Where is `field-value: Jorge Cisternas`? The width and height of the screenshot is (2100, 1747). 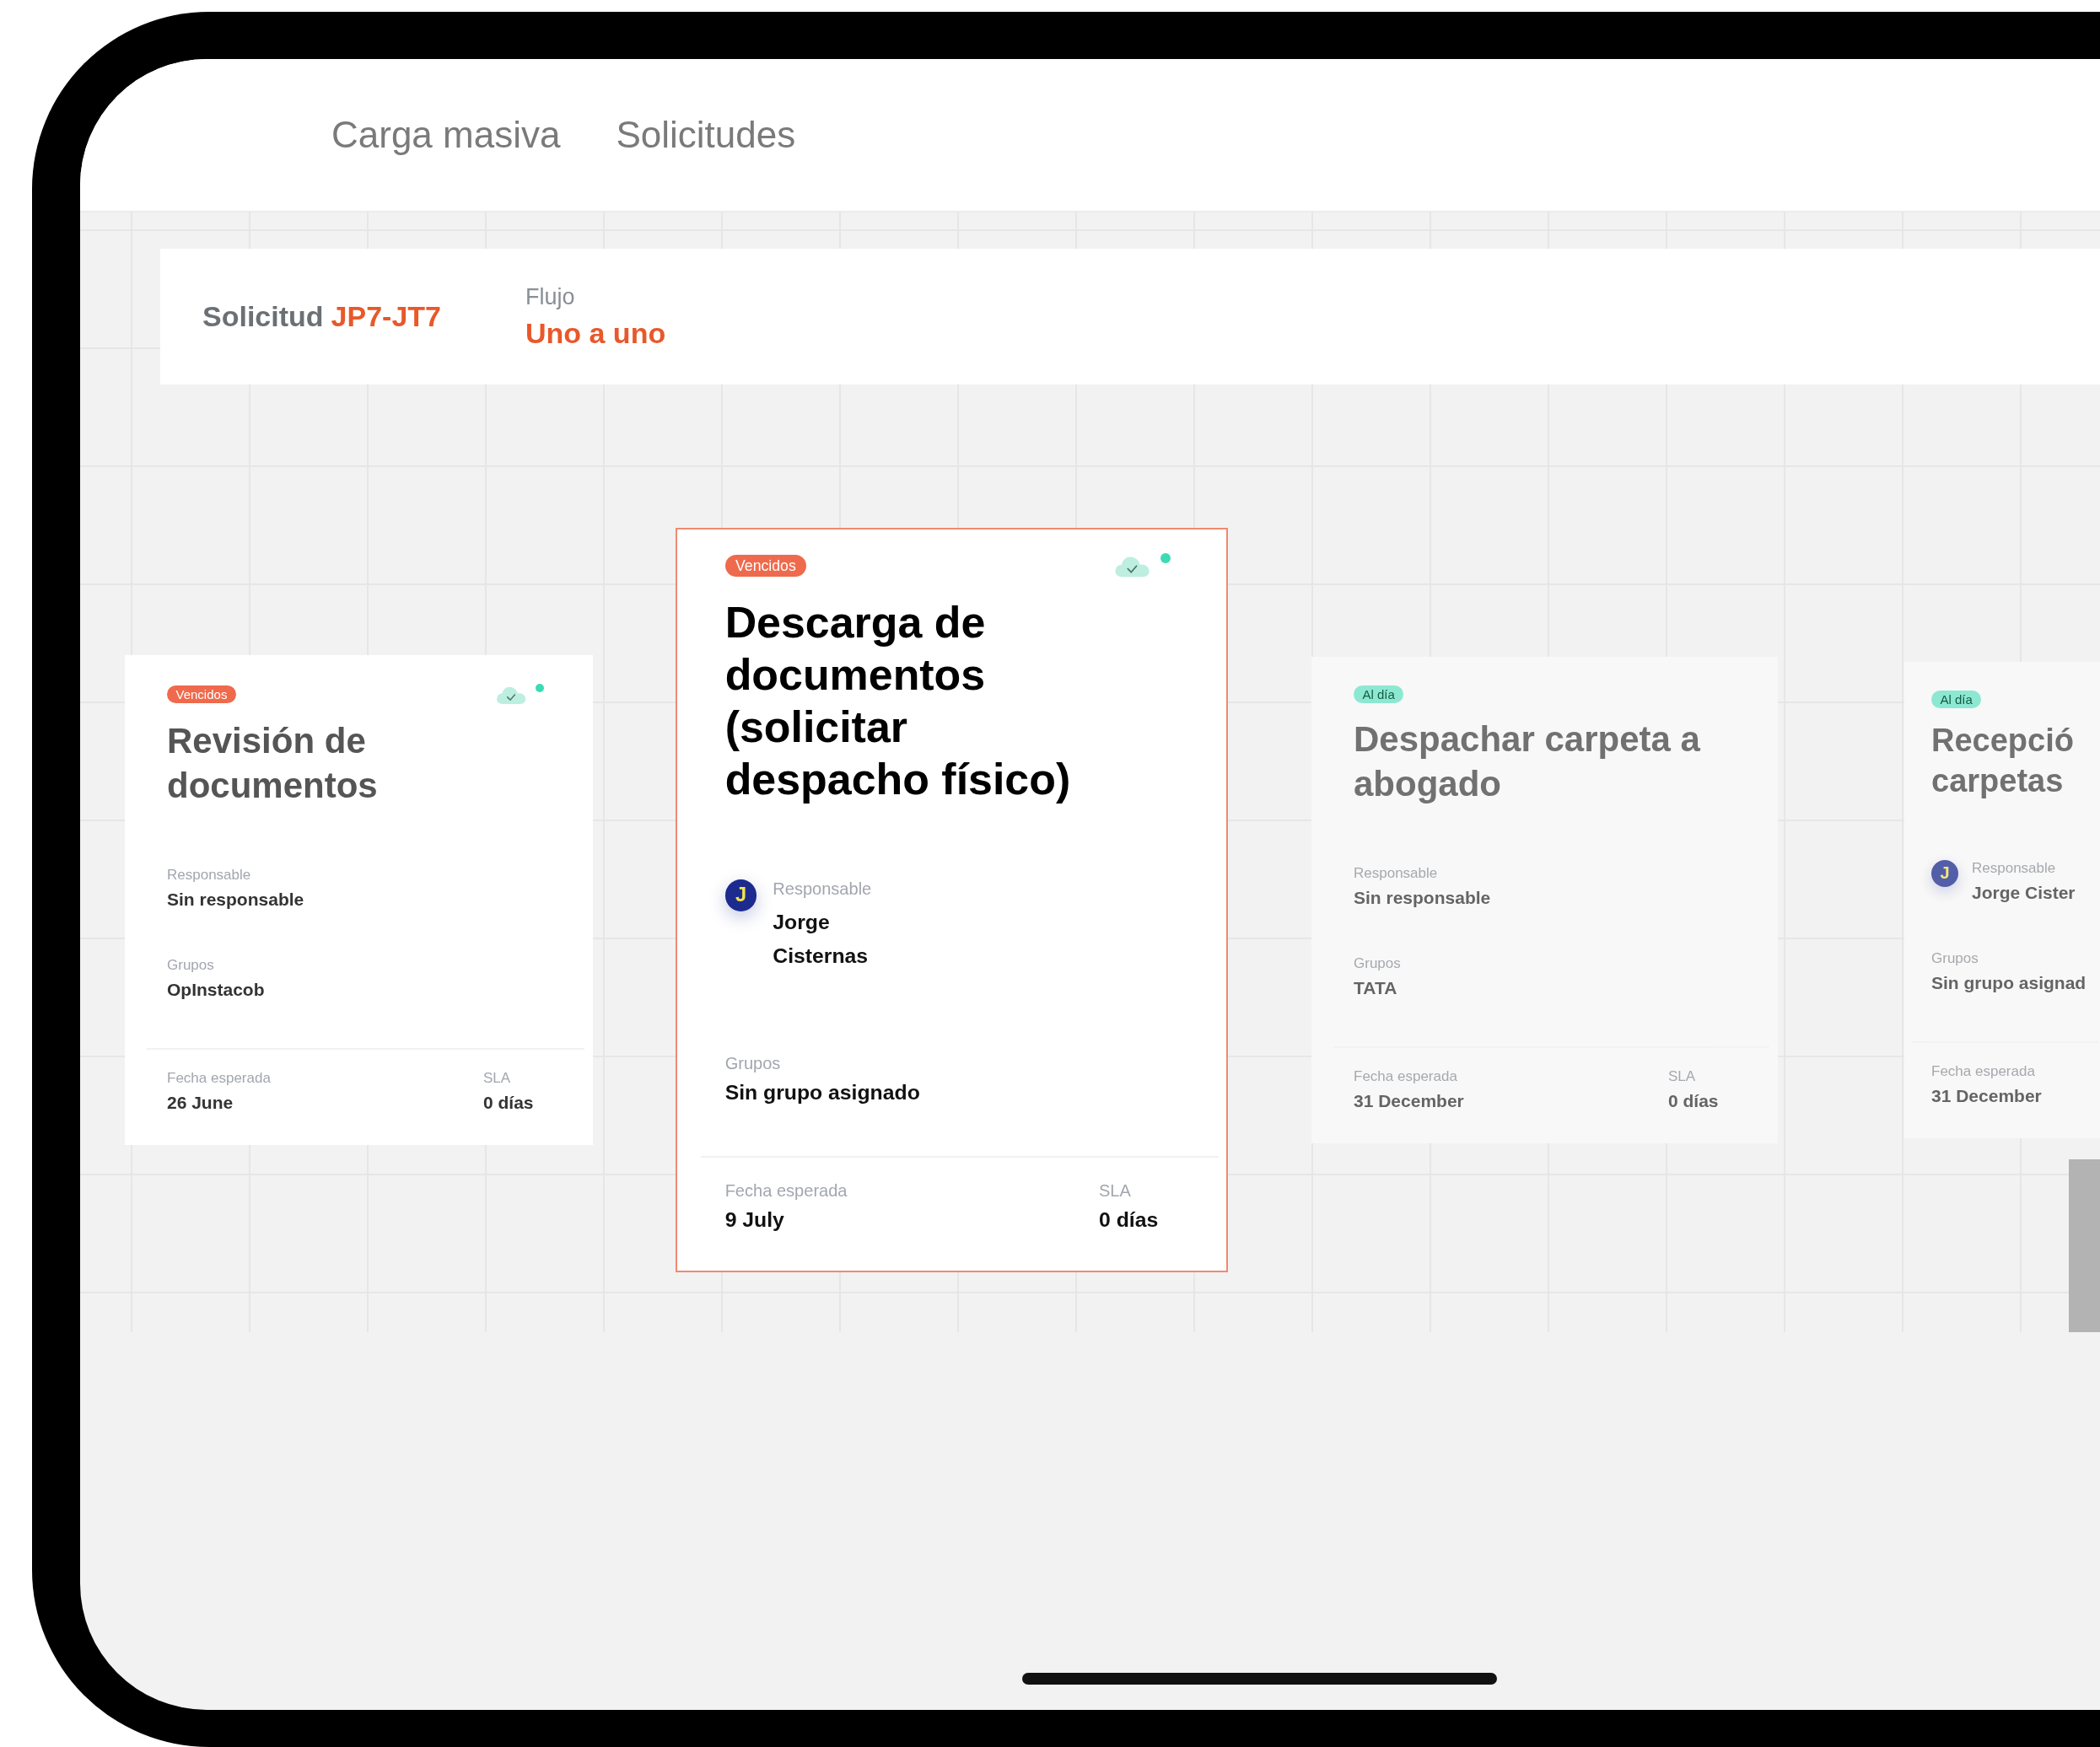 field-value: Jorge Cisternas is located at coordinates (821, 939).